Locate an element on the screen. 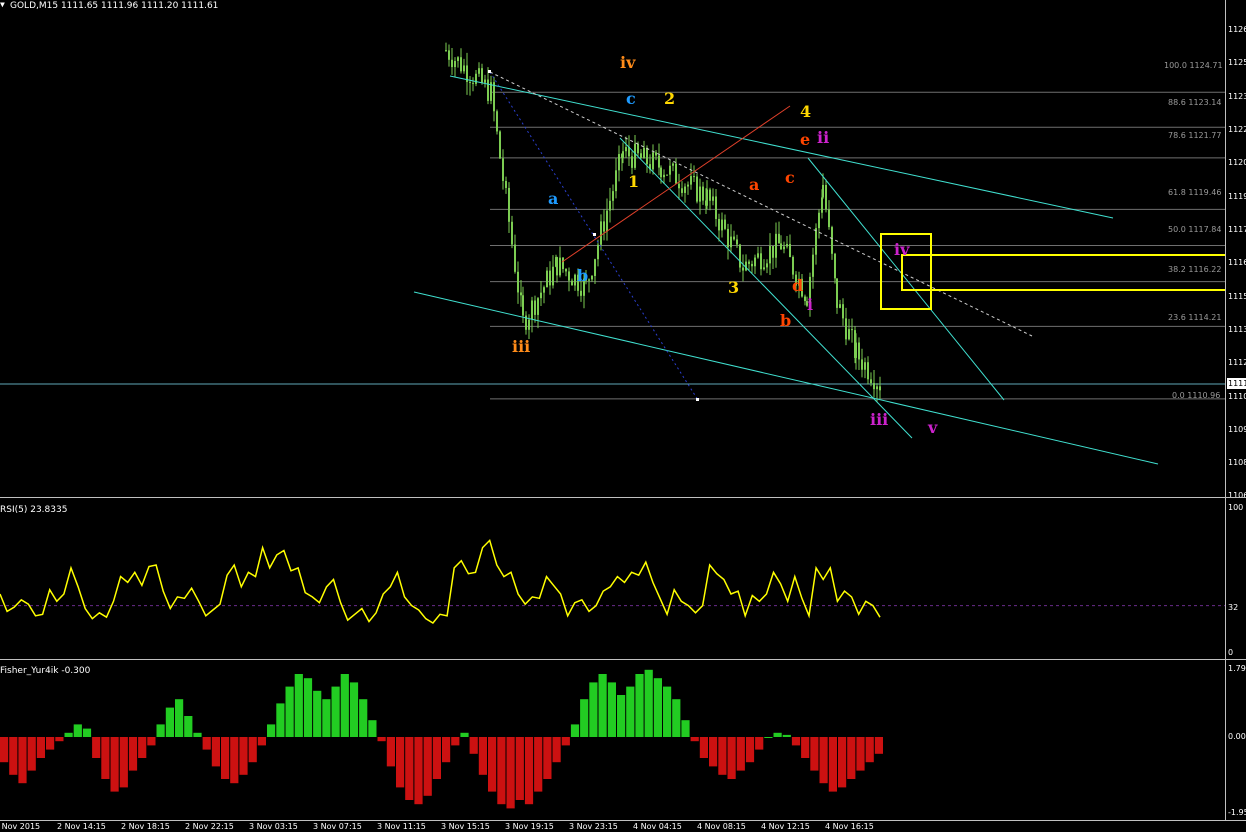 Image resolution: width=1246 pixels, height=832 pixels. wave-label: 4 is located at coordinates (805, 111).